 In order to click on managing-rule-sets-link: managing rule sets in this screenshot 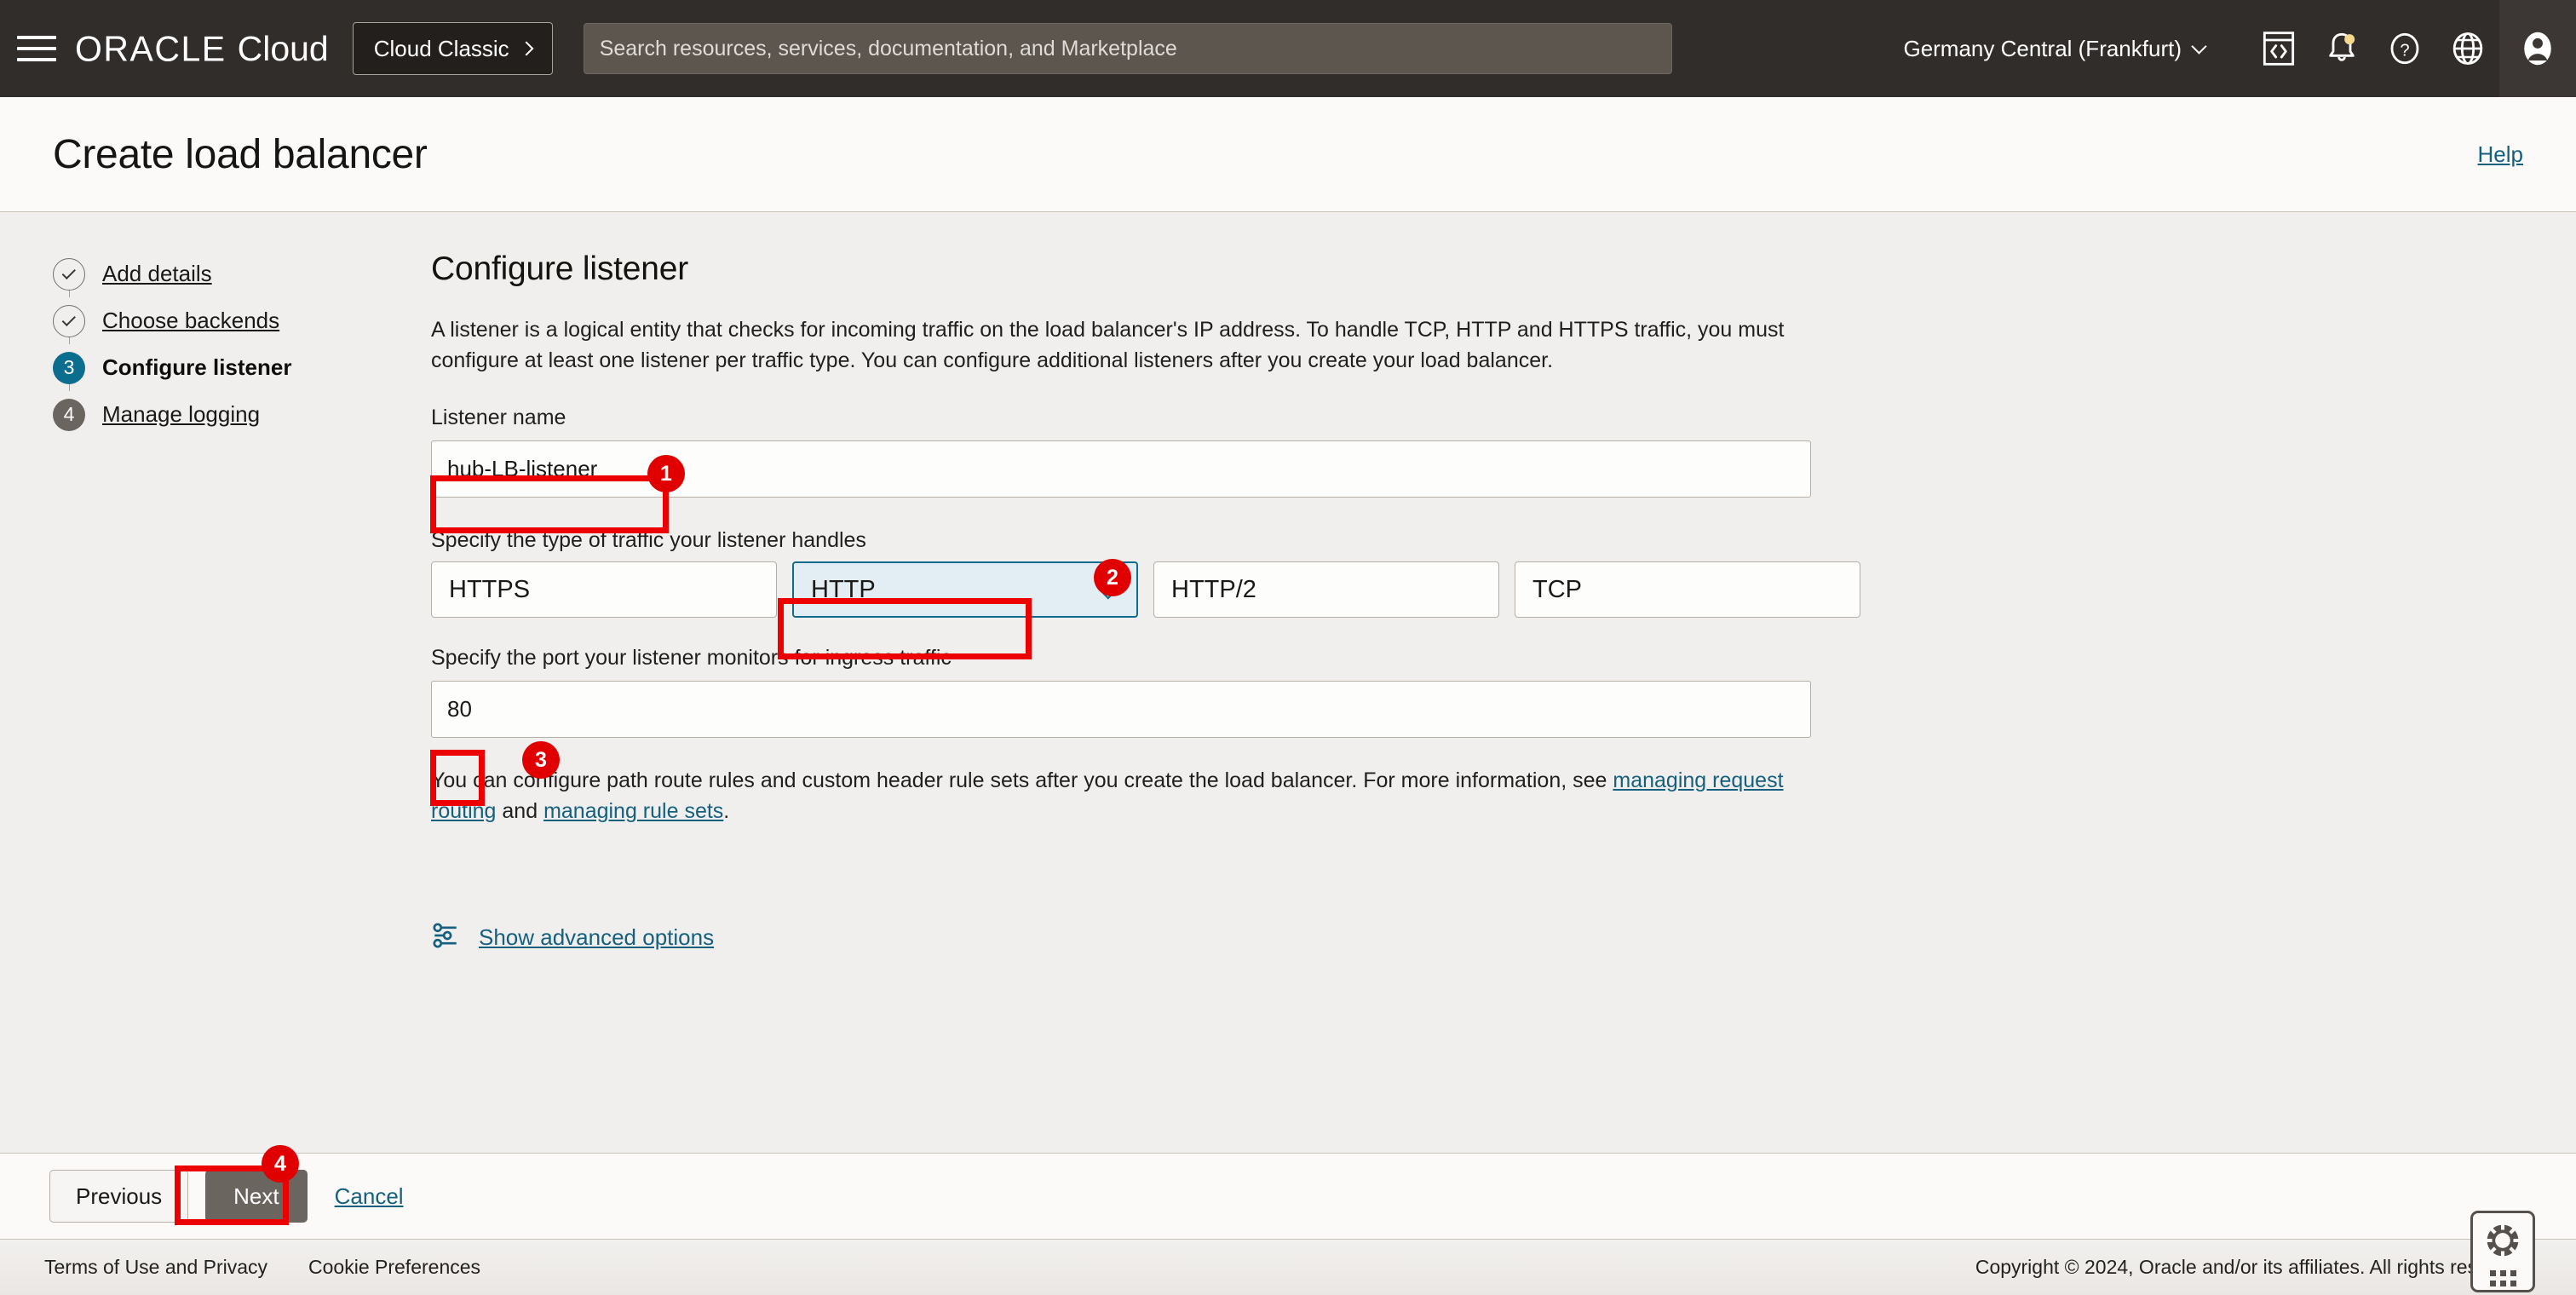, I will do `click(633, 811)`.